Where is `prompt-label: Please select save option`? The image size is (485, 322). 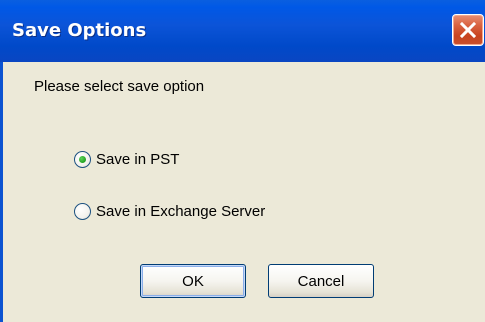 prompt-label: Please select save option is located at coordinates (119, 86).